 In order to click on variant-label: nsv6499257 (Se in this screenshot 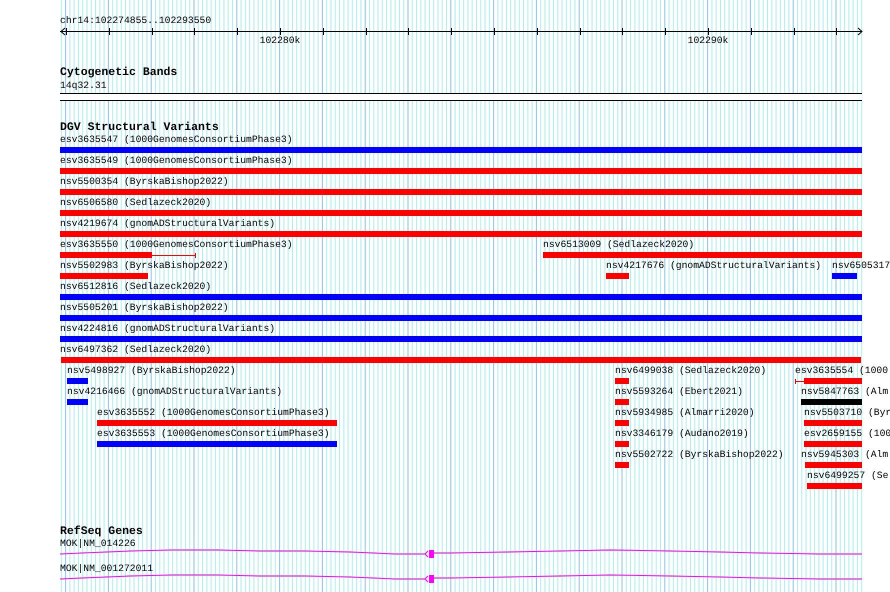, I will do `click(847, 476)`.